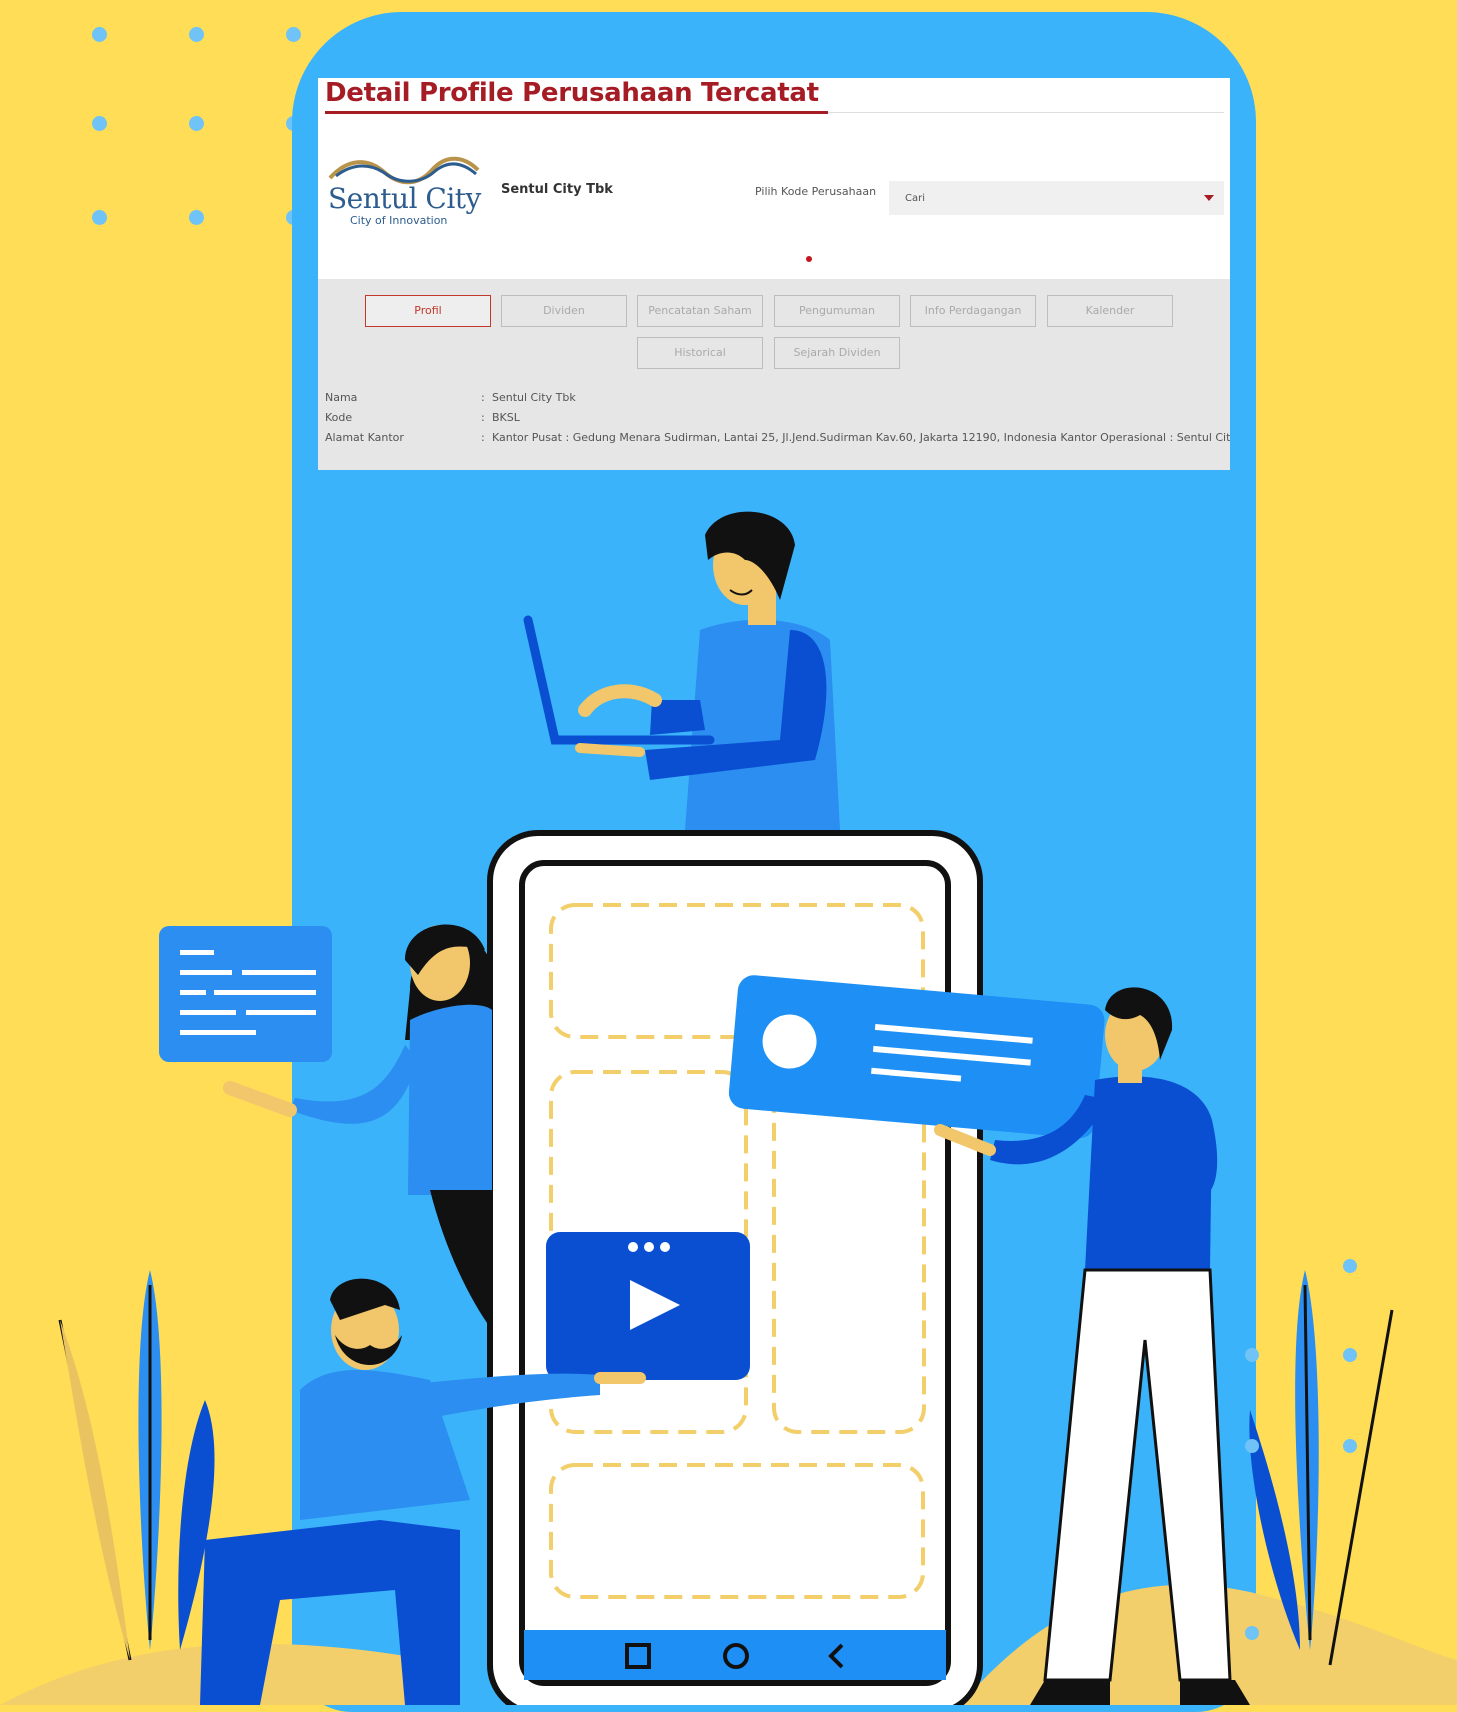  Describe the element at coordinates (681, 670) in the screenshot. I see `man-with-laptop` at that location.